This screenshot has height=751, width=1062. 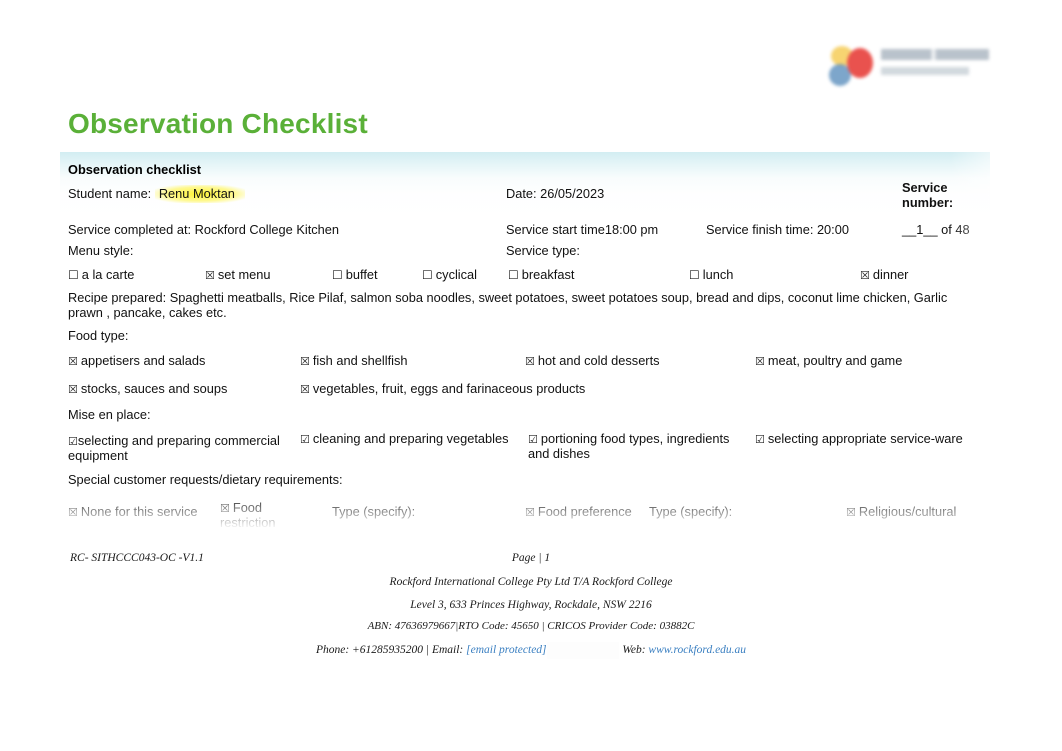 I want to click on option-label: stocks, sauces and soups, so click(x=154, y=388).